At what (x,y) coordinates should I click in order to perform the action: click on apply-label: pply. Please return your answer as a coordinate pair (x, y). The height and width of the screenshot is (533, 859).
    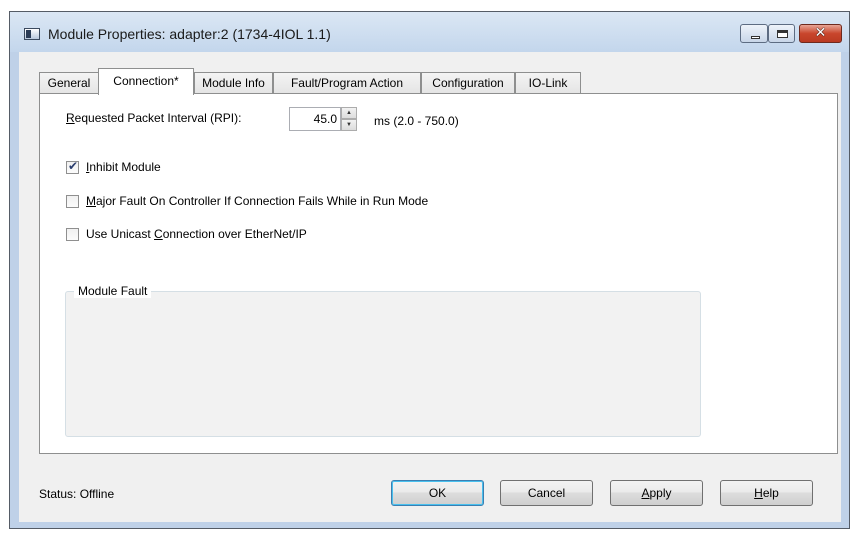
    Looking at the image, I should click on (660, 493).